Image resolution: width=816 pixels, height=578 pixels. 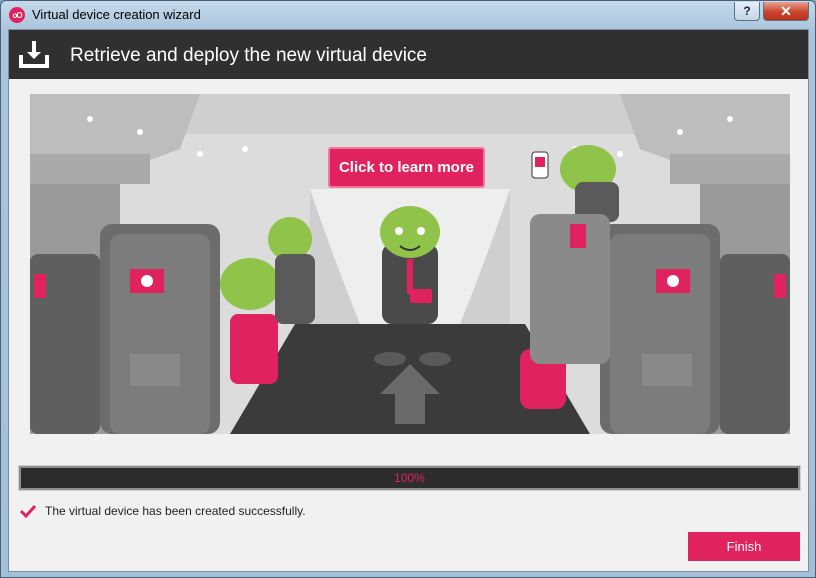 What do you see at coordinates (786, 11) in the screenshot?
I see `close-button: ✕` at bounding box center [786, 11].